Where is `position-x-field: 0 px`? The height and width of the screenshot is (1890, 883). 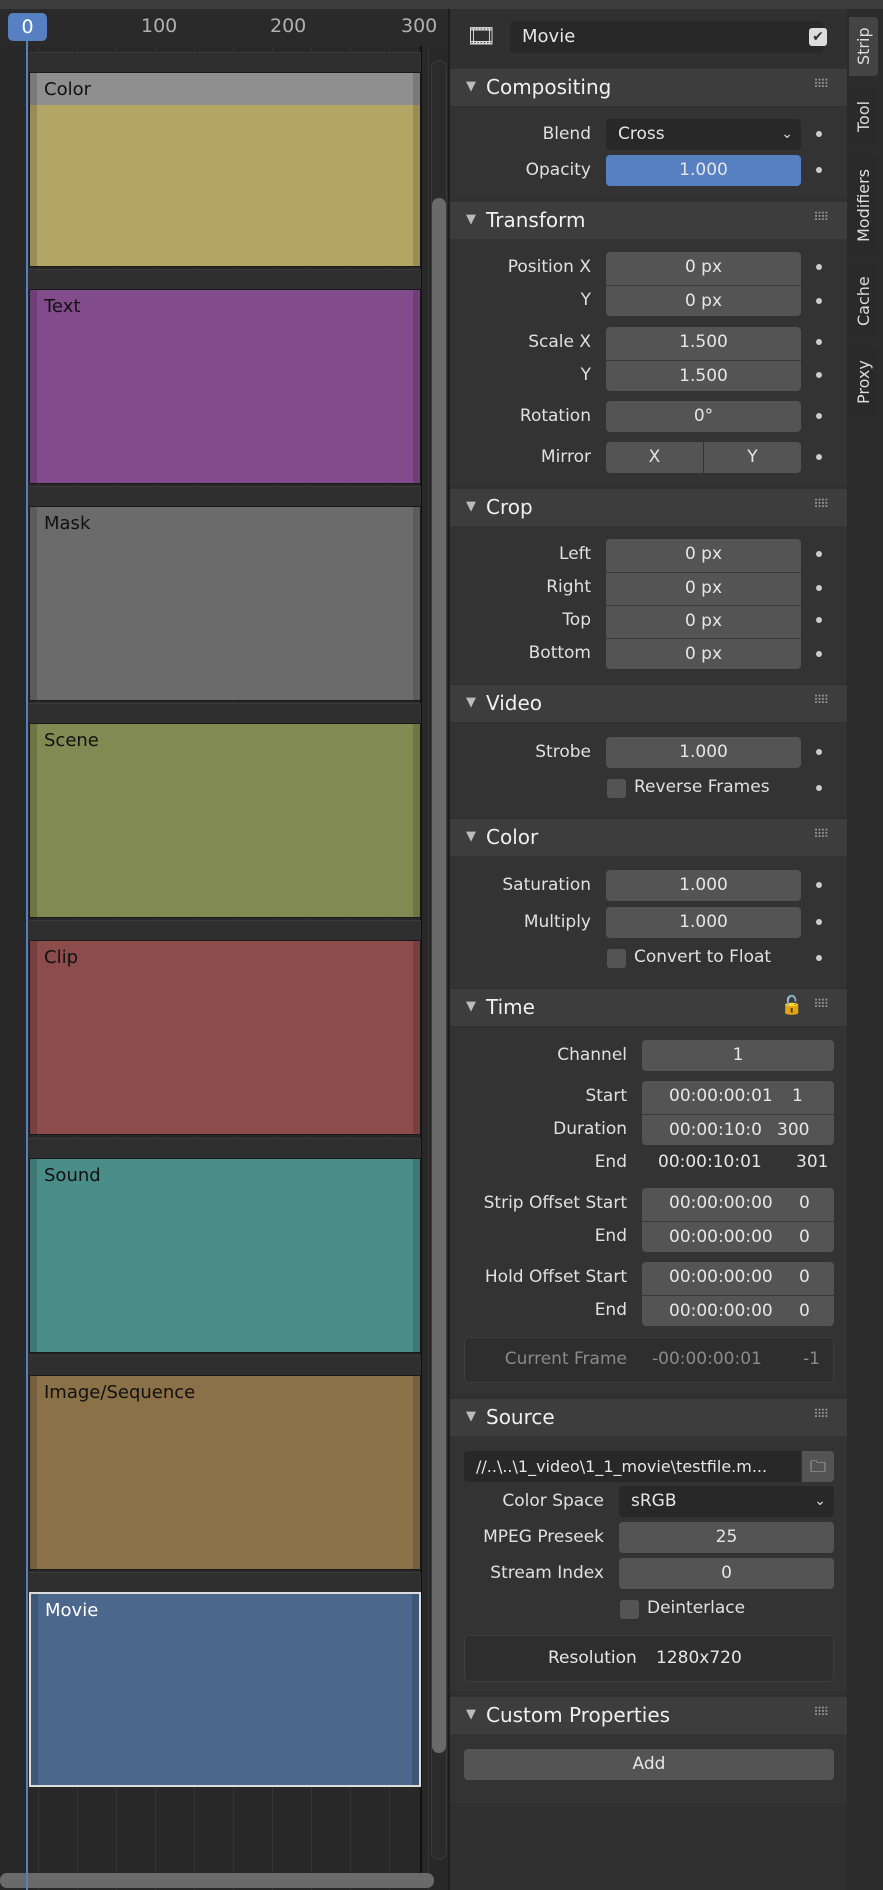
position-x-field: 0 px is located at coordinates (703, 268).